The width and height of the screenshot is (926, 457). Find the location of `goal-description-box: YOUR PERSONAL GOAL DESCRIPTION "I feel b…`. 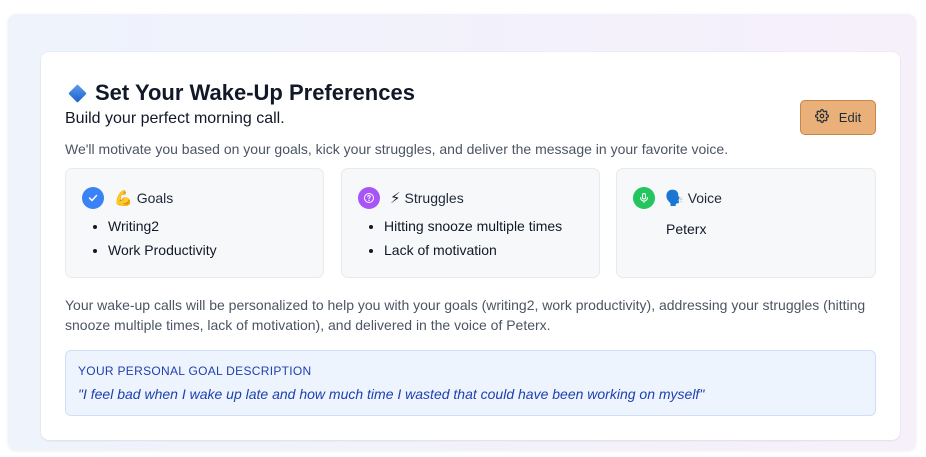

goal-description-box: YOUR PERSONAL GOAL DESCRIPTION "I feel b… is located at coordinates (470, 383).